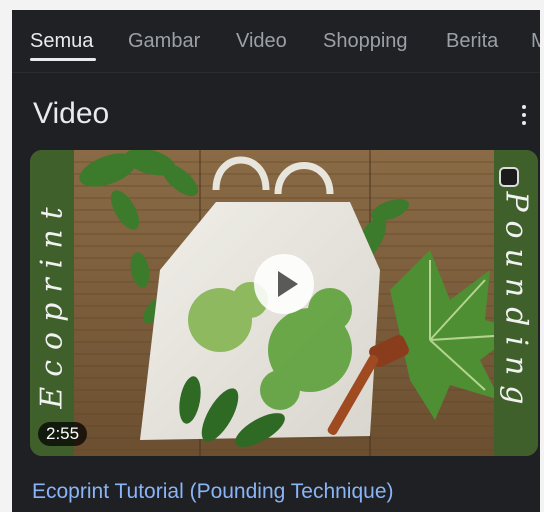 The height and width of the screenshot is (512, 544). Describe the element at coordinates (365, 41) in the screenshot. I see `tab-shopping: Shopping` at that location.